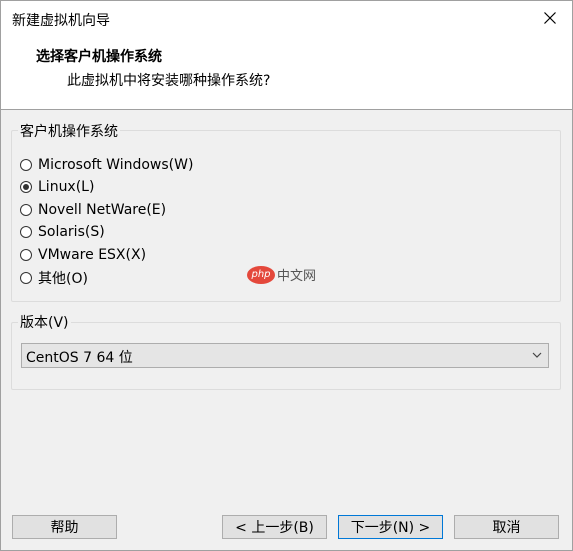 Image resolution: width=573 pixels, height=551 pixels. What do you see at coordinates (44, 322) in the screenshot?
I see `version-group-label: 版本(V)` at bounding box center [44, 322].